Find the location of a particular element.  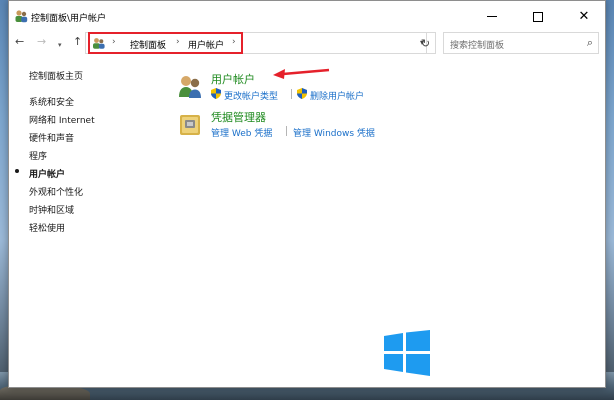

refresh-icon: ↻ is located at coordinates (425, 43).